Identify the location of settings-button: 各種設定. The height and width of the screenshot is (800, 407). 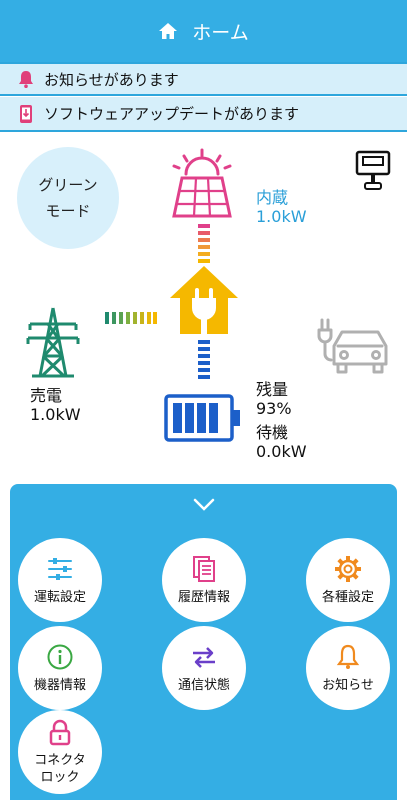
(348, 580).